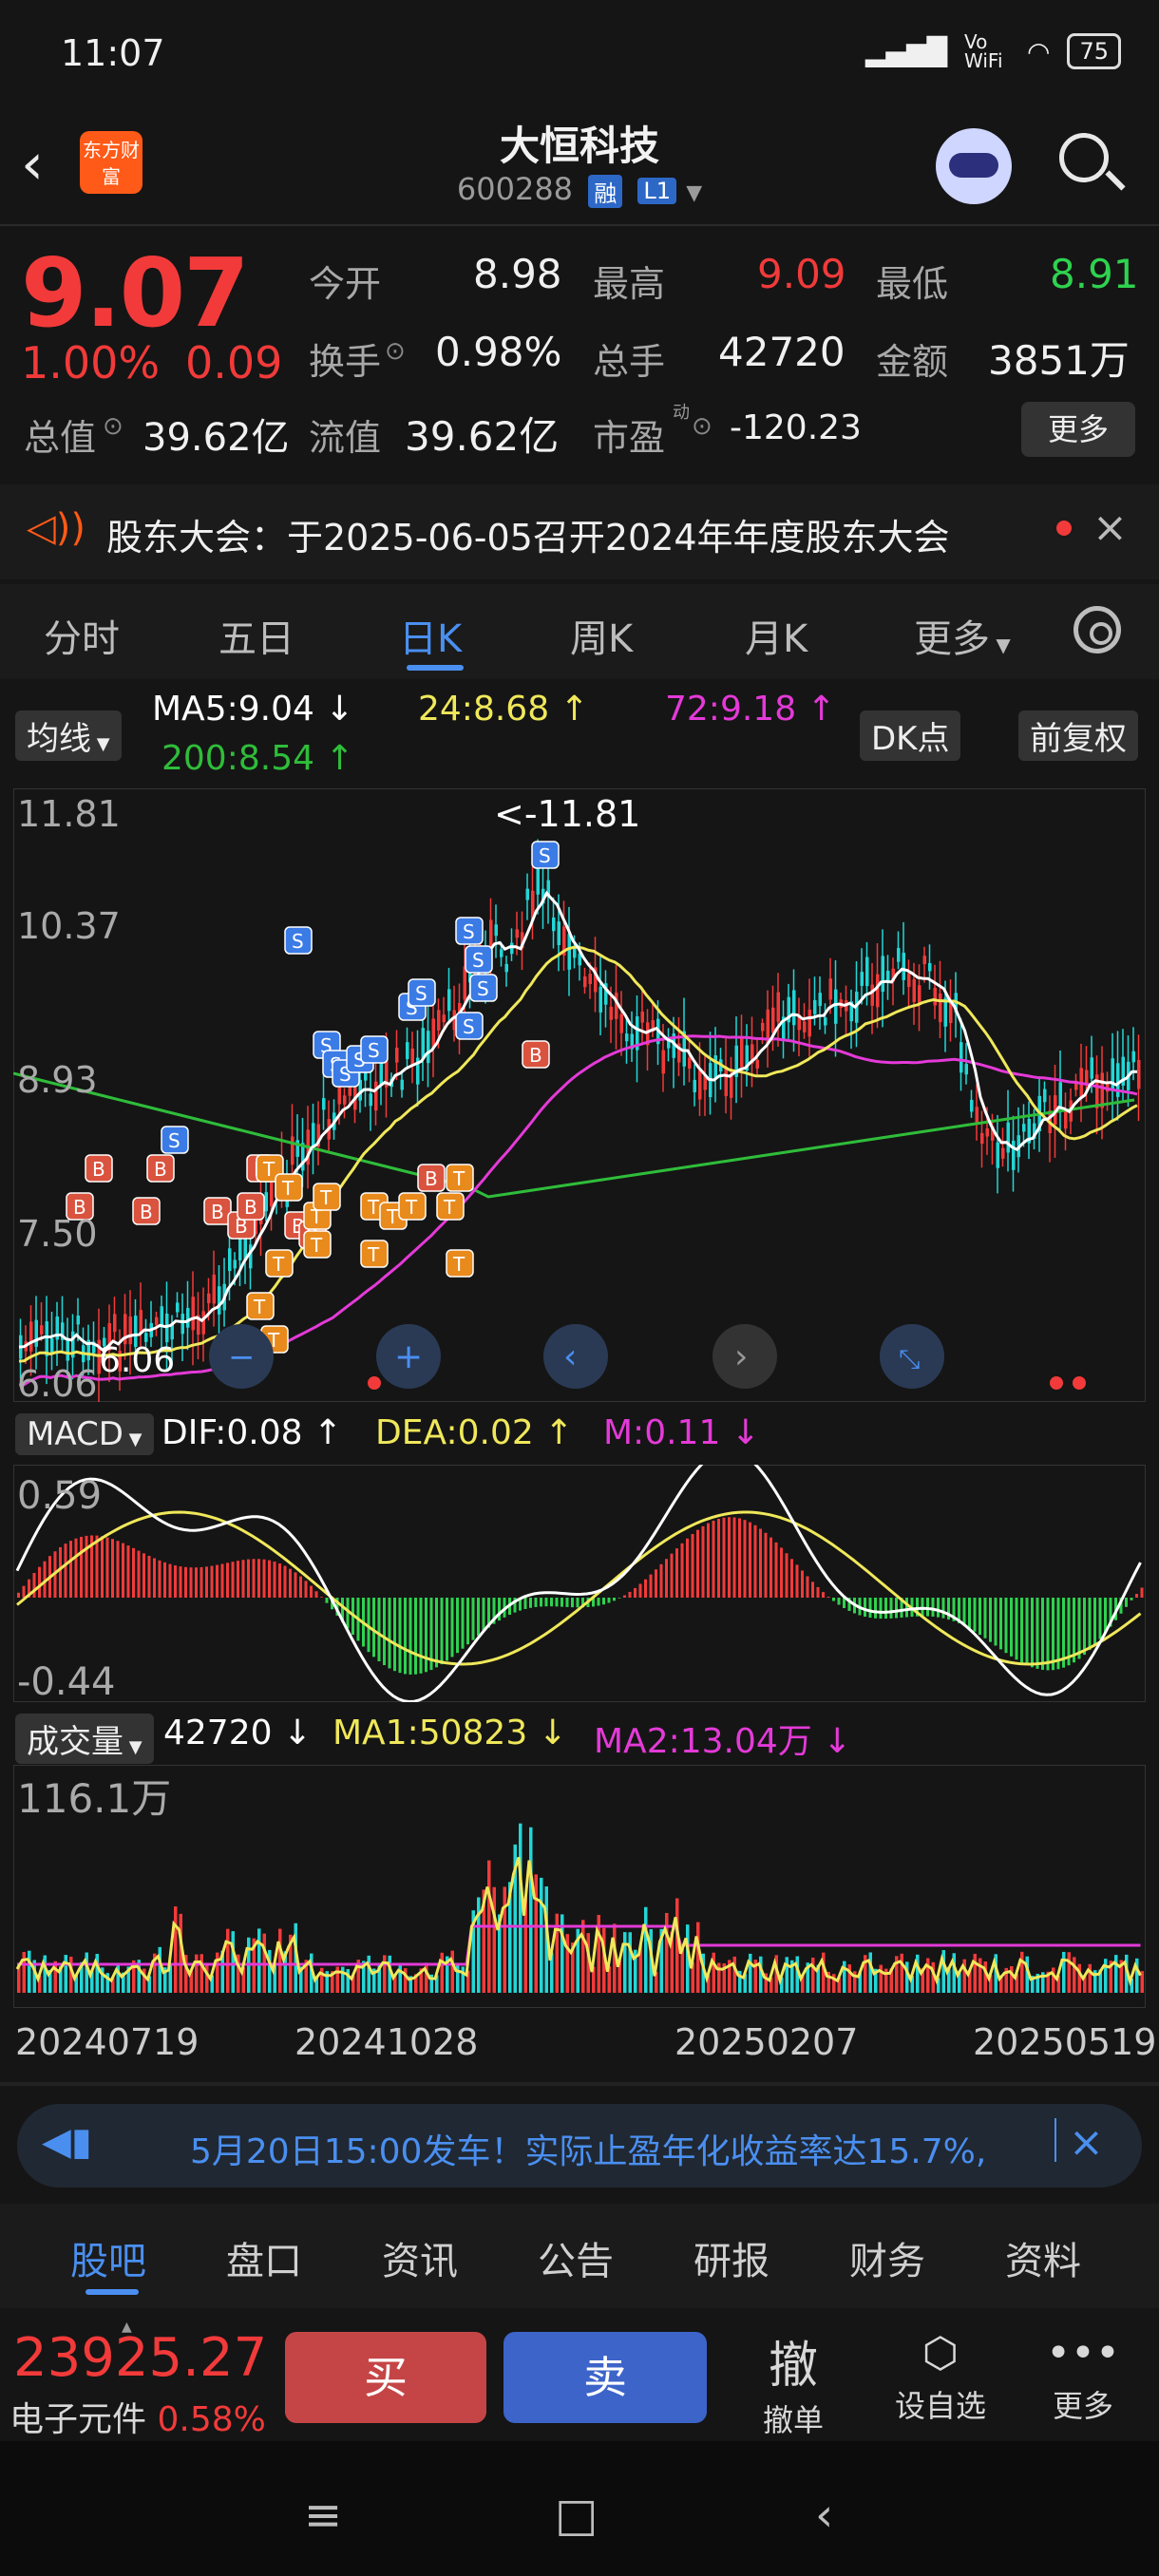 Image resolution: width=1159 pixels, height=2576 pixels. Describe the element at coordinates (323, 2515) in the screenshot. I see `menu-icon: ≡` at that location.